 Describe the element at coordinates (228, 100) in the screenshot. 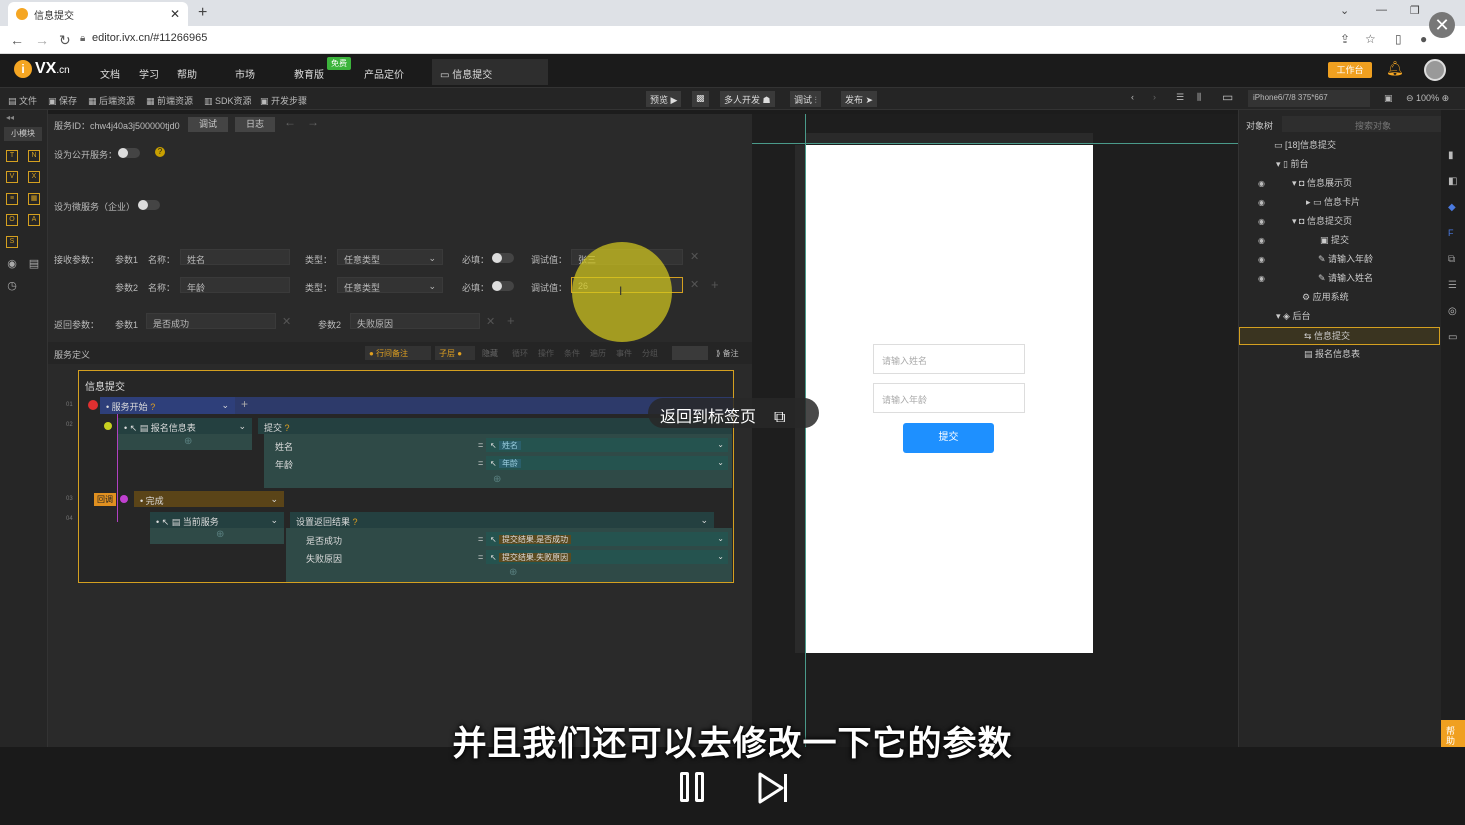

I see `sdk-resource-button: ▥ SDK资源` at that location.